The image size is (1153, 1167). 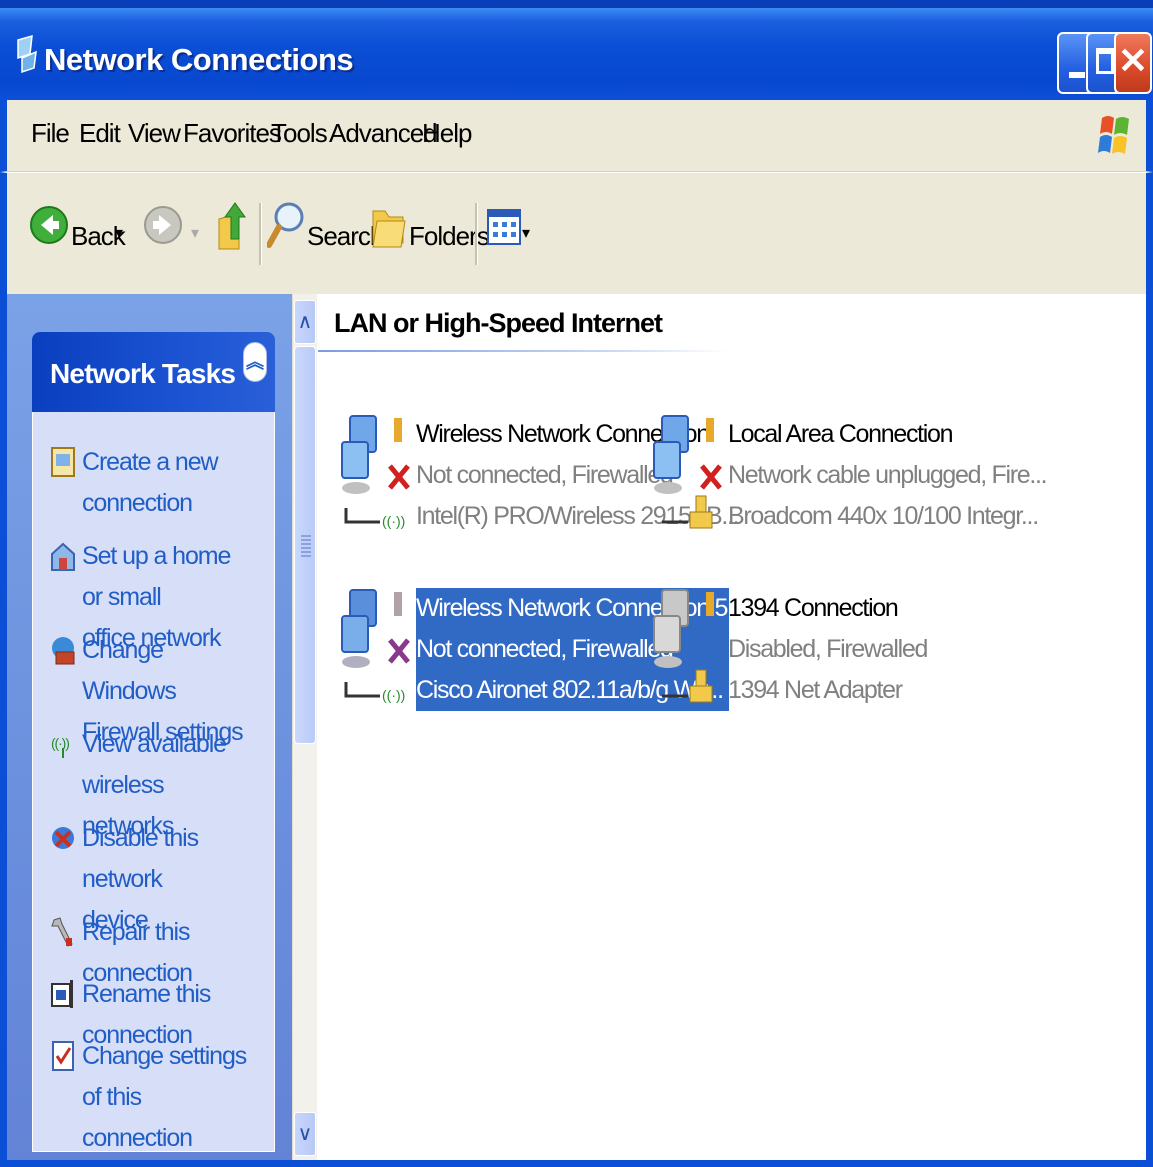 I want to click on wireless-icon: ((·)), so click(x=60, y=746).